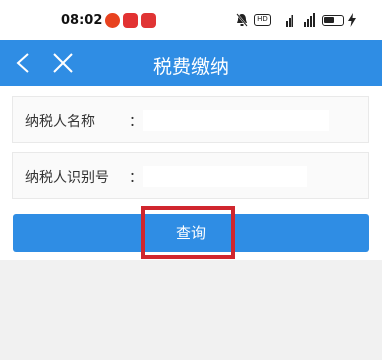 The height and width of the screenshot is (360, 382). Describe the element at coordinates (225, 176) in the screenshot. I see `taxpayer-id-input` at that location.